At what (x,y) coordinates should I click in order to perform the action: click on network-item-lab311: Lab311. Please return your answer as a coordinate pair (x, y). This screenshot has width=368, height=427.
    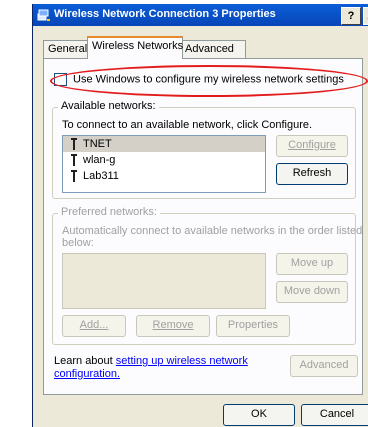
    Looking at the image, I should click on (164, 176).